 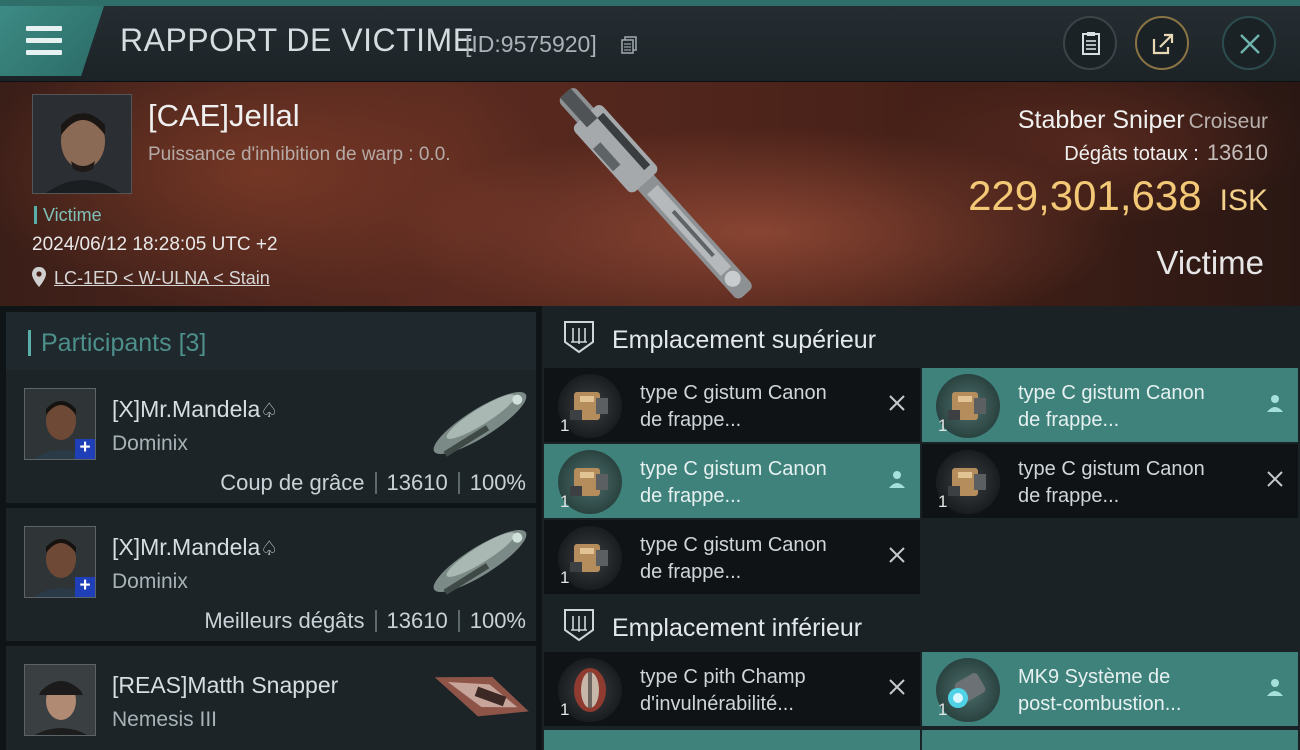 I want to click on upper-slot-icon, so click(x=579, y=337).